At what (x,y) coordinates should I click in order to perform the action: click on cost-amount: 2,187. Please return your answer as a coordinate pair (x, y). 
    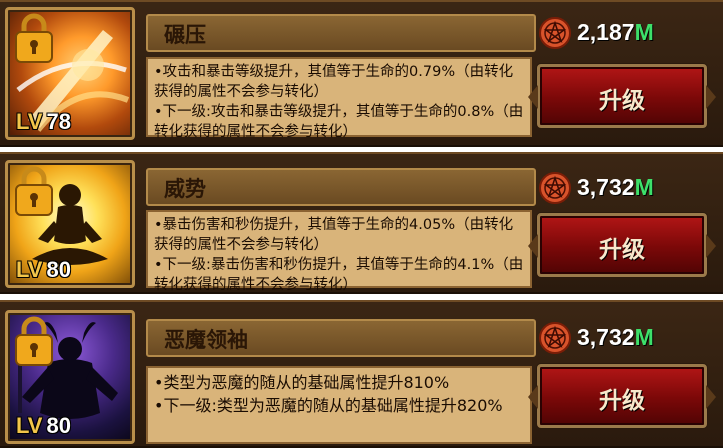
    Looking at the image, I should click on (606, 32).